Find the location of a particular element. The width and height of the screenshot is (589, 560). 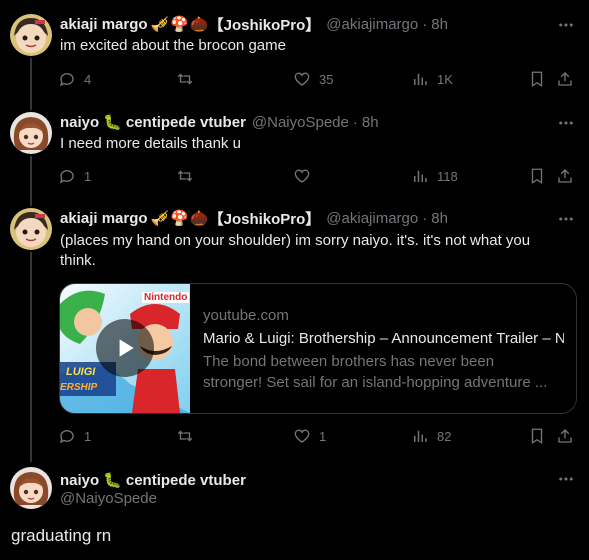

reply-button: 4 is located at coordinates (74, 79).